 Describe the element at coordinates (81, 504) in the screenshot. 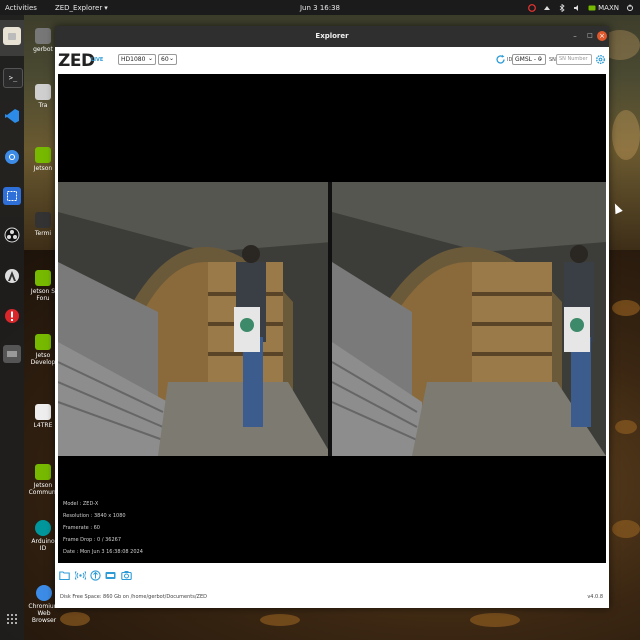

I see `info-model: Model : ZED-X` at that location.